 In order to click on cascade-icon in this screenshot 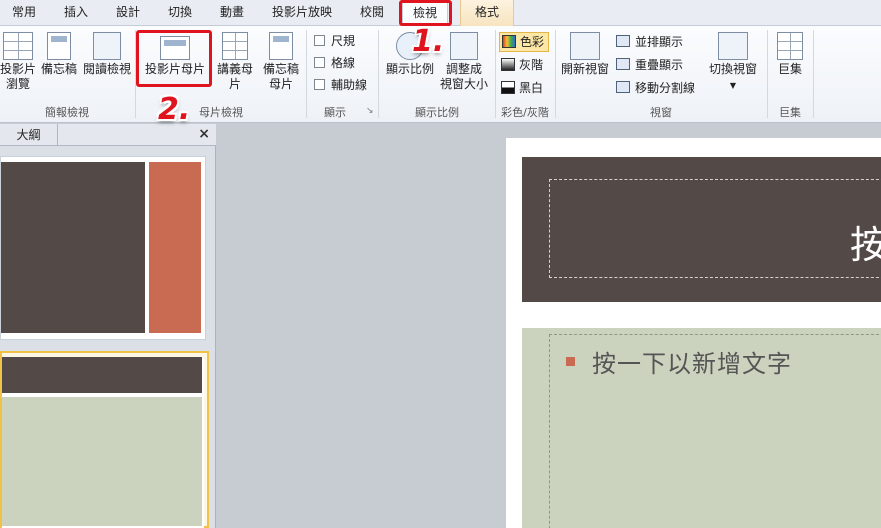, I will do `click(623, 64)`.